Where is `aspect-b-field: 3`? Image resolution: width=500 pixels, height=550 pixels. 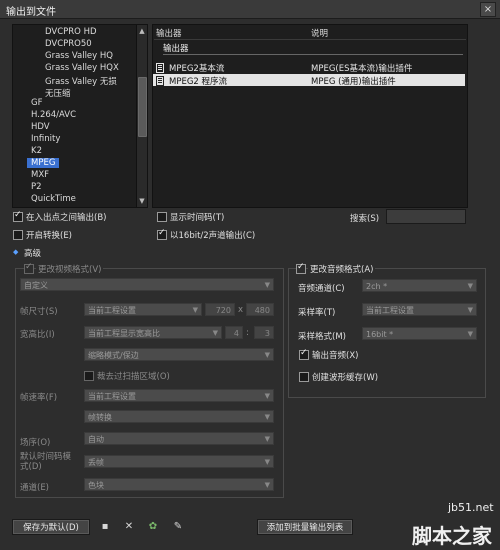 aspect-b-field: 3 is located at coordinates (264, 332).